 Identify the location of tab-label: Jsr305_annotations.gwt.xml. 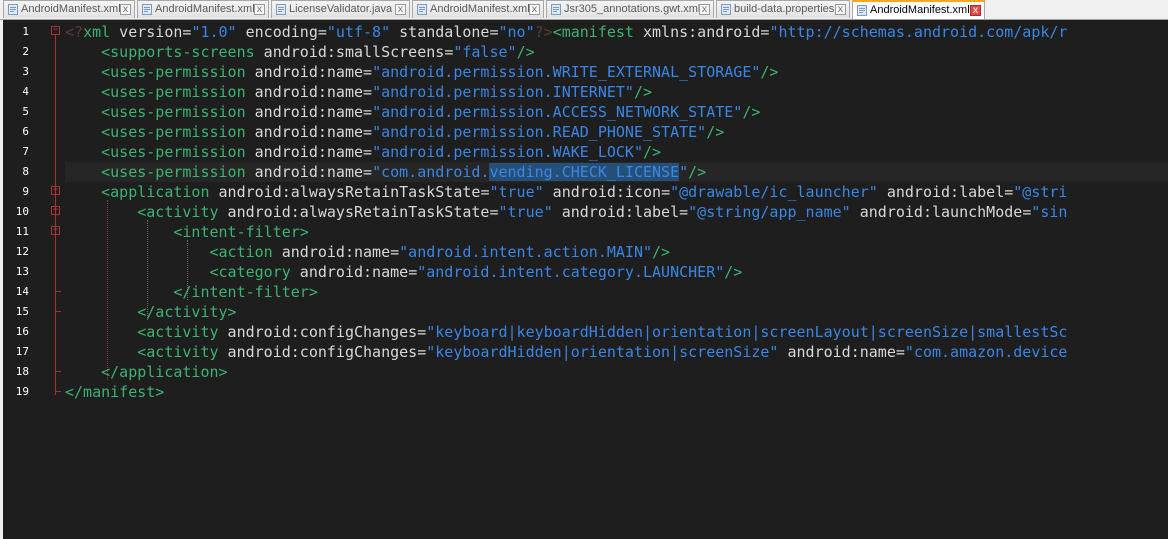
(632, 9).